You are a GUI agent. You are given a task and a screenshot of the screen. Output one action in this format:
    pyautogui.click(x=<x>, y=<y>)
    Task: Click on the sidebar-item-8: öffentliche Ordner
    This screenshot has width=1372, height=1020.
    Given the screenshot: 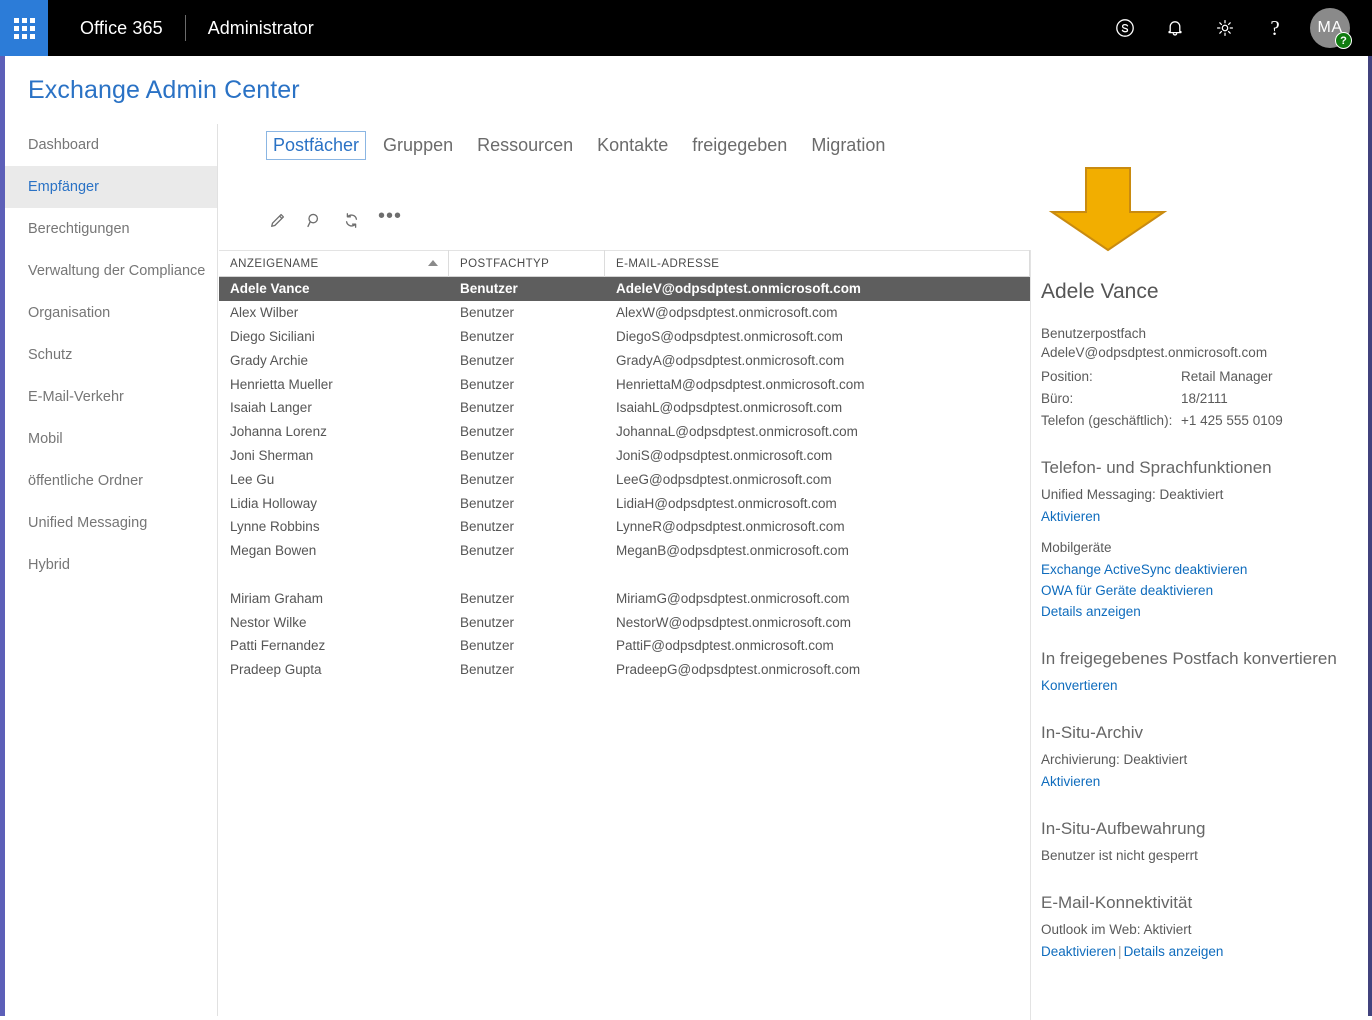 What is the action you would take?
    pyautogui.click(x=111, y=481)
    